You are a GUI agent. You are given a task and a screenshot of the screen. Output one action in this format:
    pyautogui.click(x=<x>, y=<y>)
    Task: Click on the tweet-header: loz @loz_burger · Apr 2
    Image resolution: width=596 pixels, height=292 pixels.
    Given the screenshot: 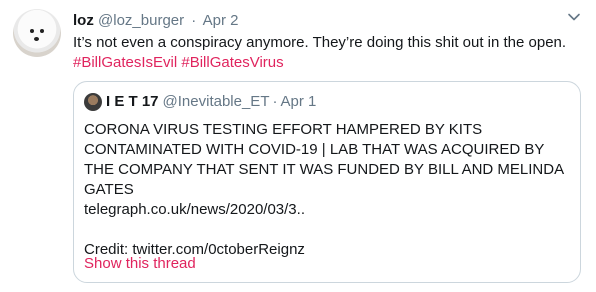 What is the action you would take?
    pyautogui.click(x=156, y=21)
    